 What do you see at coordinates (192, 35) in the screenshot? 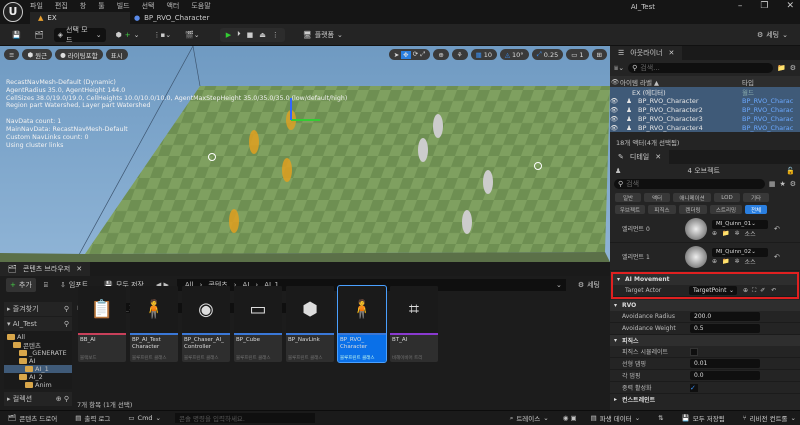
I see `cinematics-button: 🎬⌄` at bounding box center [192, 35].